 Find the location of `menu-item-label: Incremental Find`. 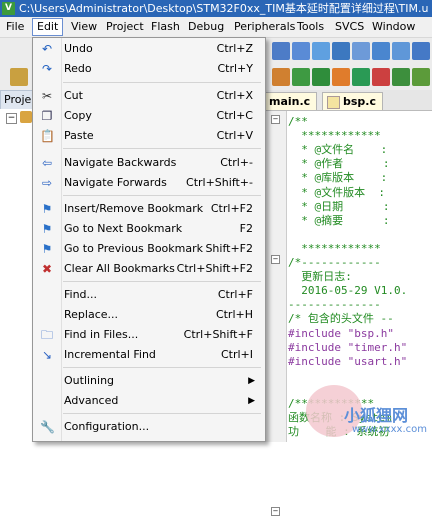

menu-item-label: Incremental Find is located at coordinates (110, 354).